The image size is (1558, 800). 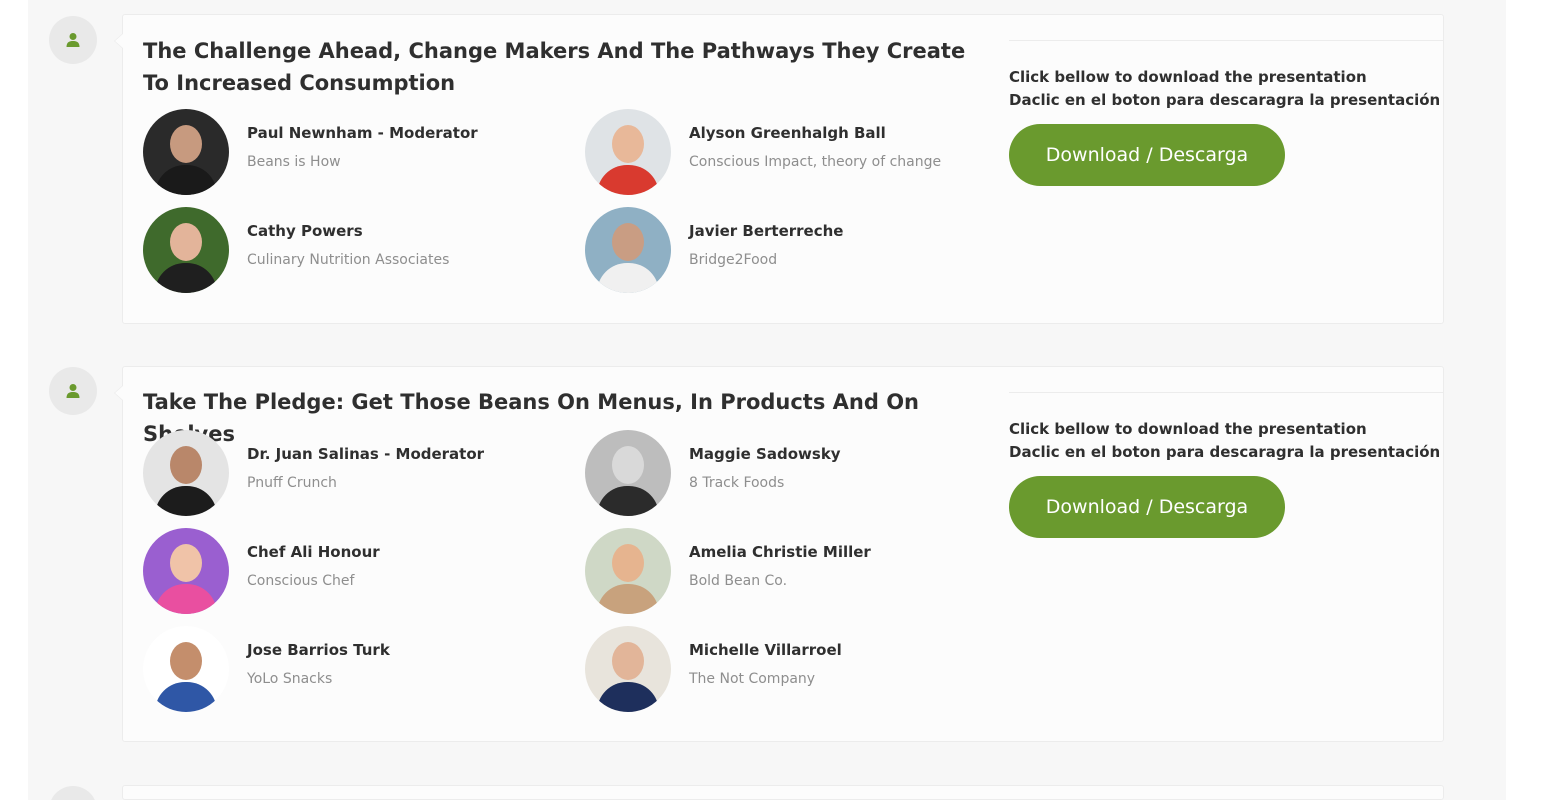 I want to click on speaker-item: Paul Newnham - Moderator Beans is How, so click(x=310, y=152).